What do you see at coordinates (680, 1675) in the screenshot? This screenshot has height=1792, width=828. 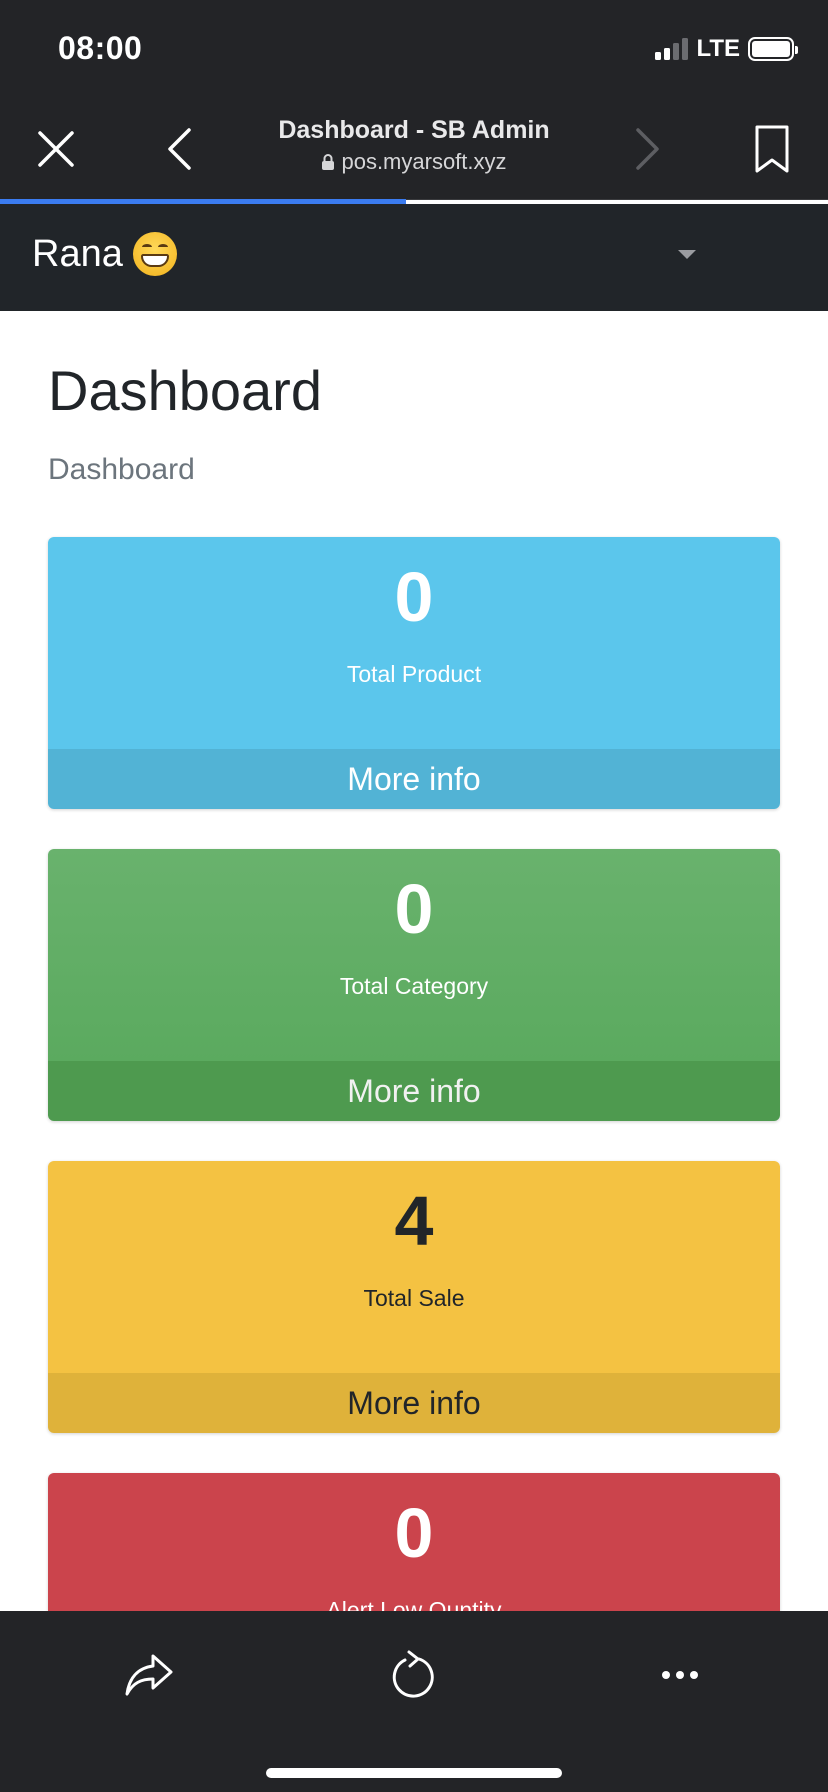 I see `more-icon` at bounding box center [680, 1675].